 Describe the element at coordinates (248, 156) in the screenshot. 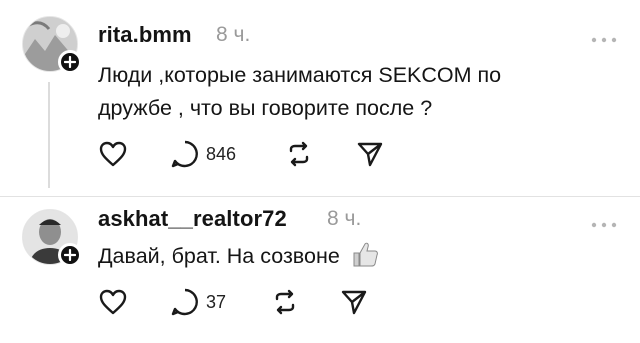

I see `post-actions: 846` at that location.